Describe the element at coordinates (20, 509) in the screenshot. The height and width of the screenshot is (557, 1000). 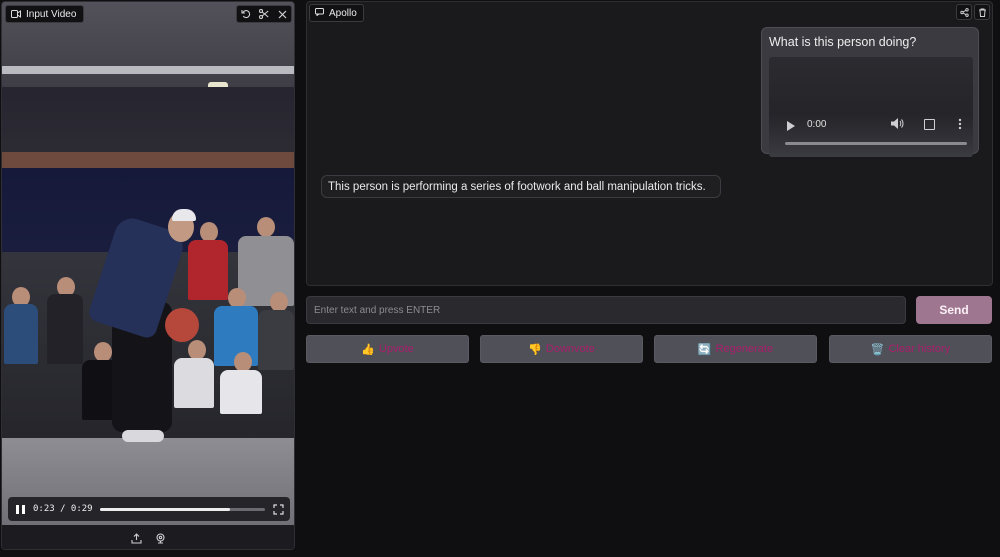
I see `pause-icon` at that location.